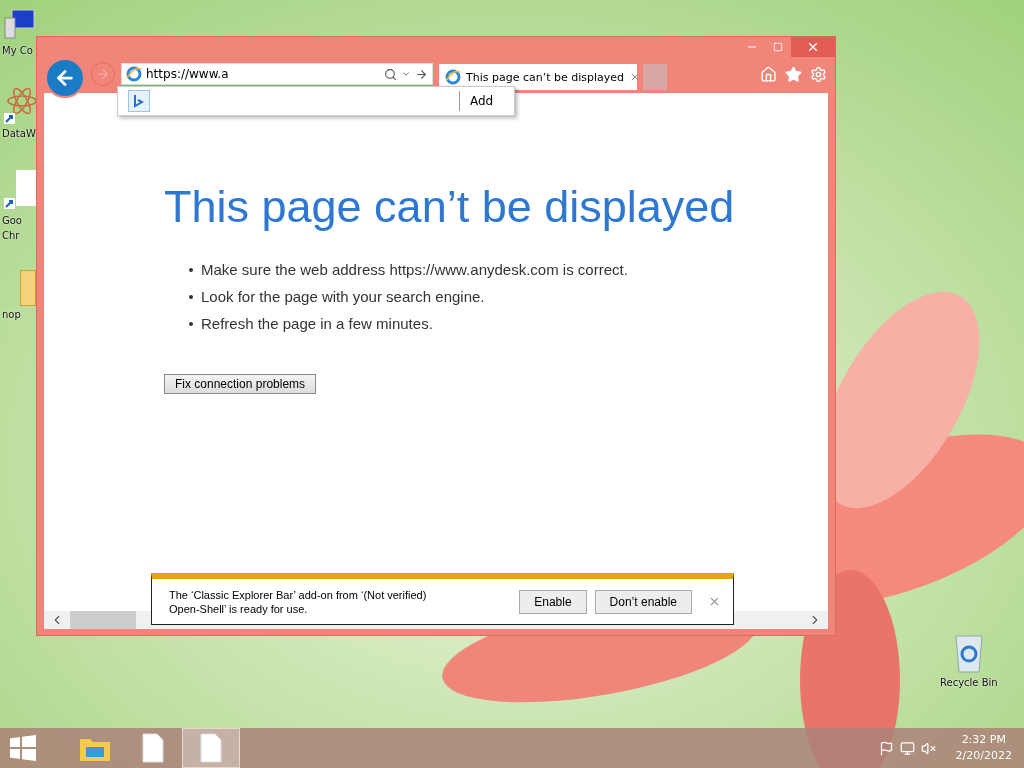 The width and height of the screenshot is (1024, 768). I want to click on folder-icon, so click(28, 288).